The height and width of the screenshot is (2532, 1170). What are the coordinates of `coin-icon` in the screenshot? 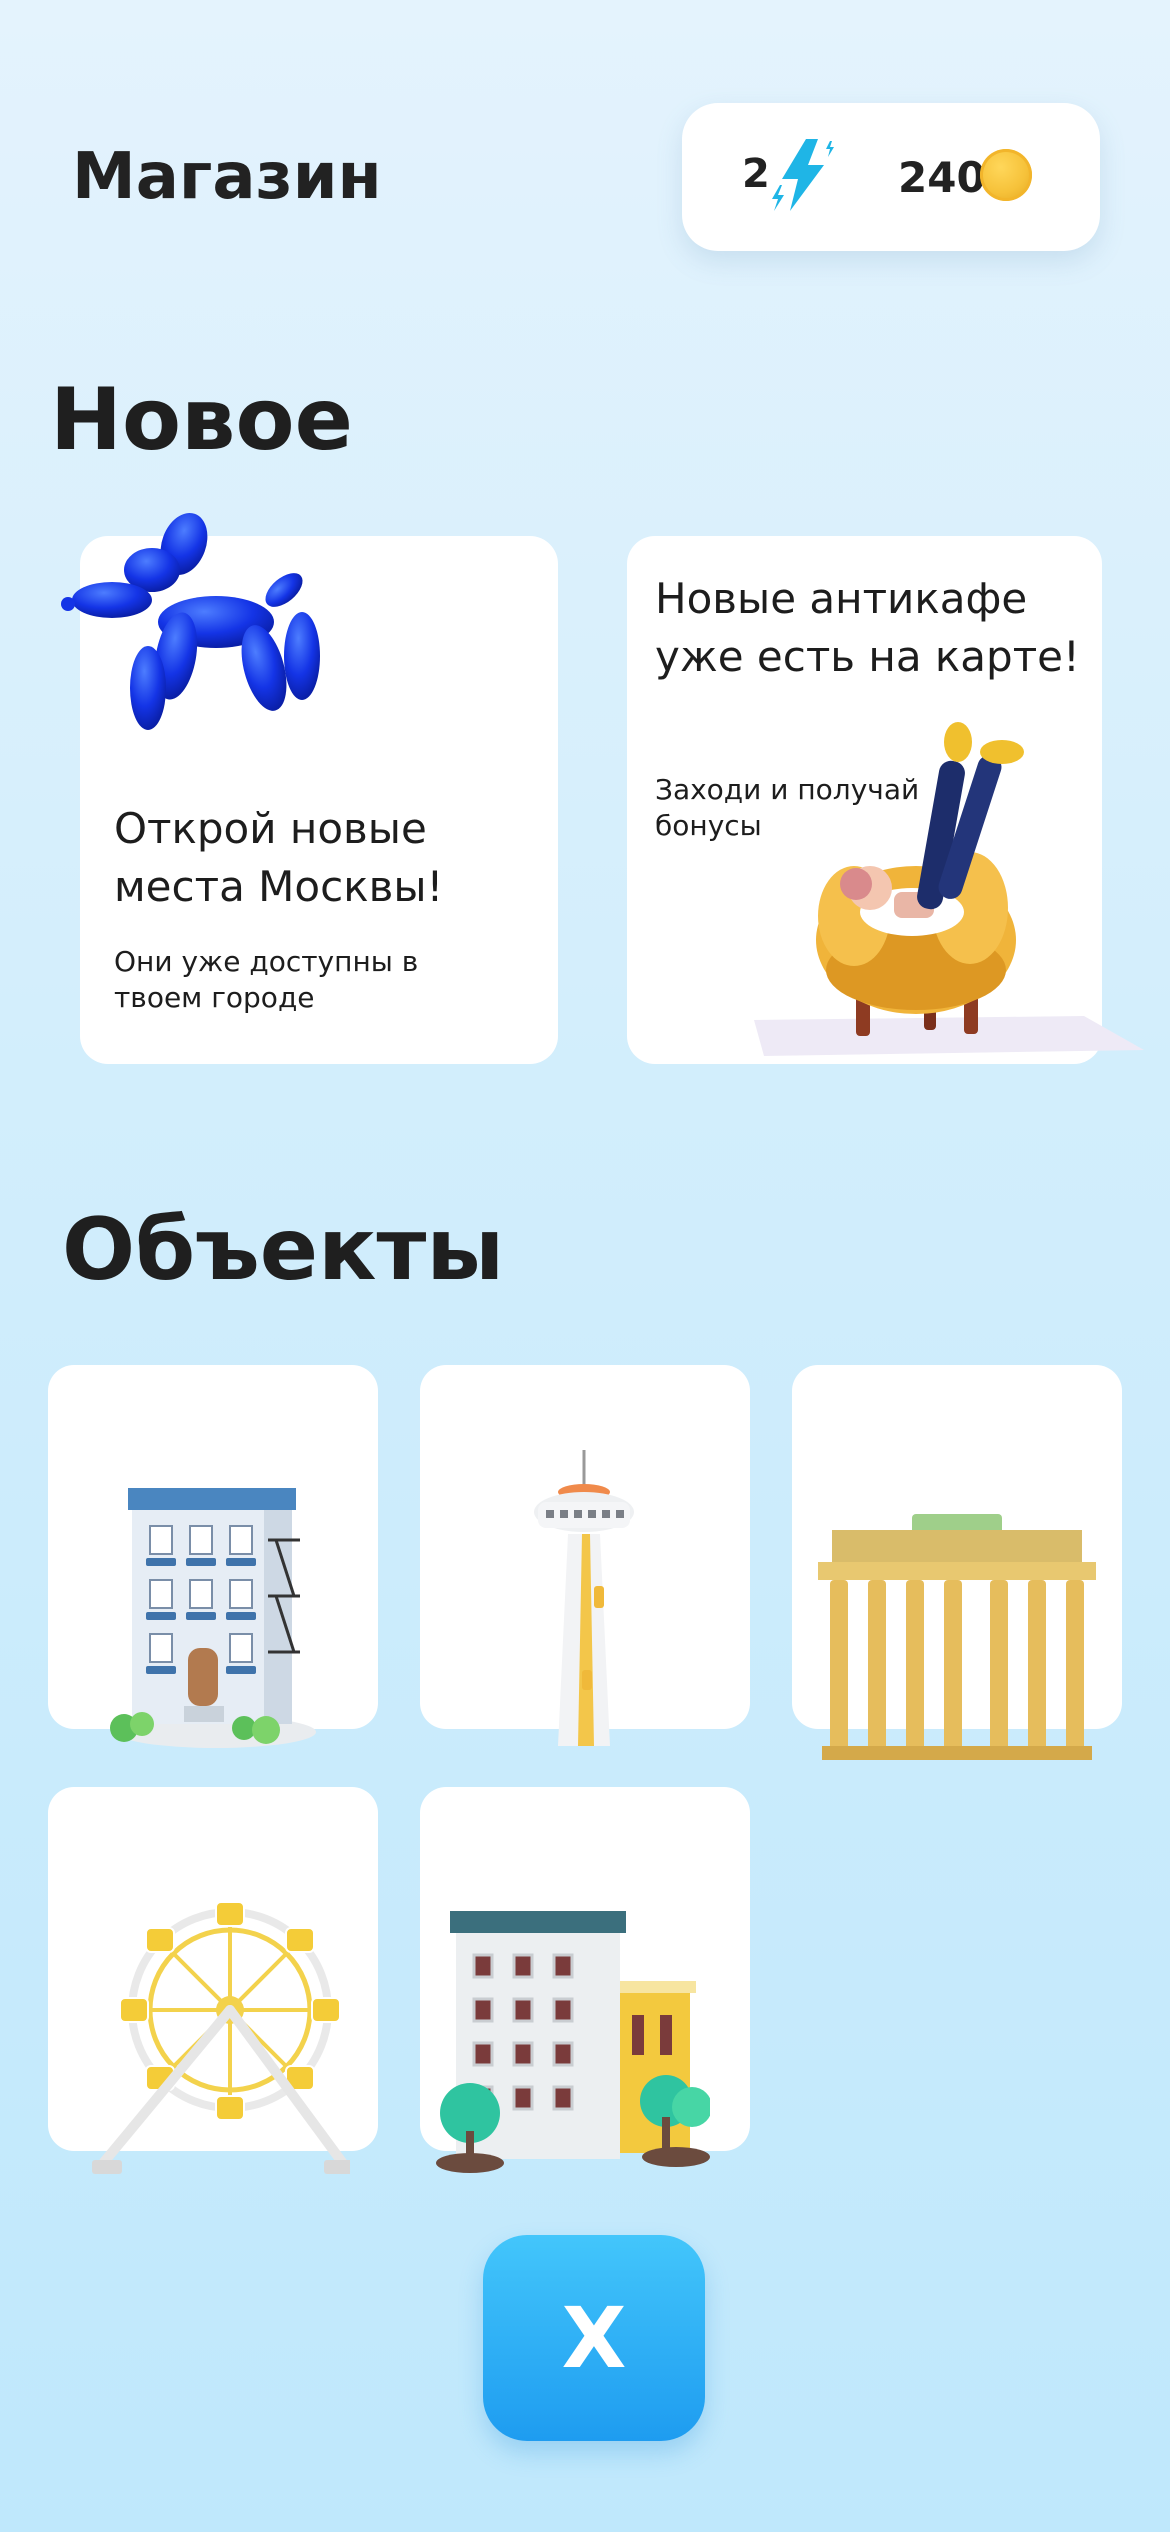 It's located at (1006, 175).